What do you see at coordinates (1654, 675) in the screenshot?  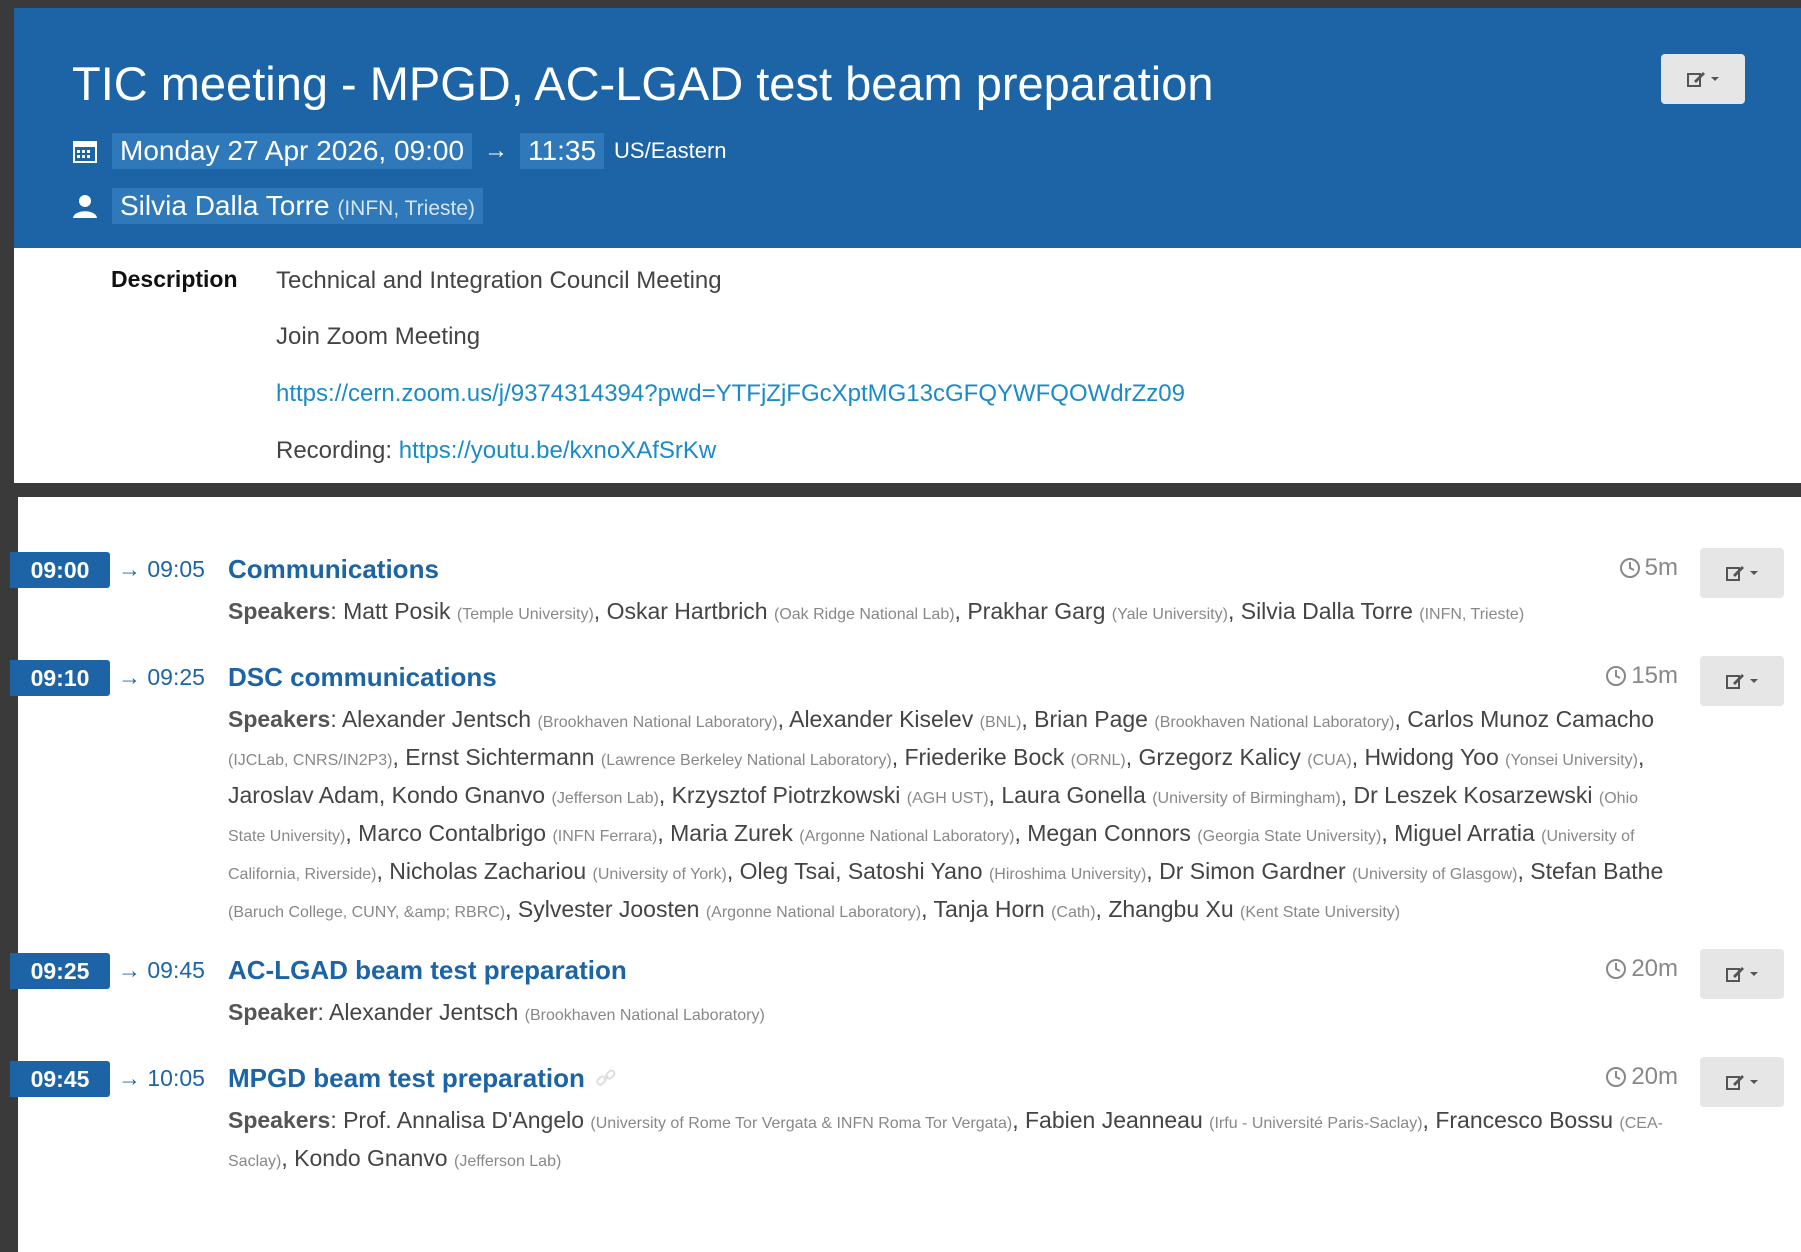 I see `duration-text: 15m` at bounding box center [1654, 675].